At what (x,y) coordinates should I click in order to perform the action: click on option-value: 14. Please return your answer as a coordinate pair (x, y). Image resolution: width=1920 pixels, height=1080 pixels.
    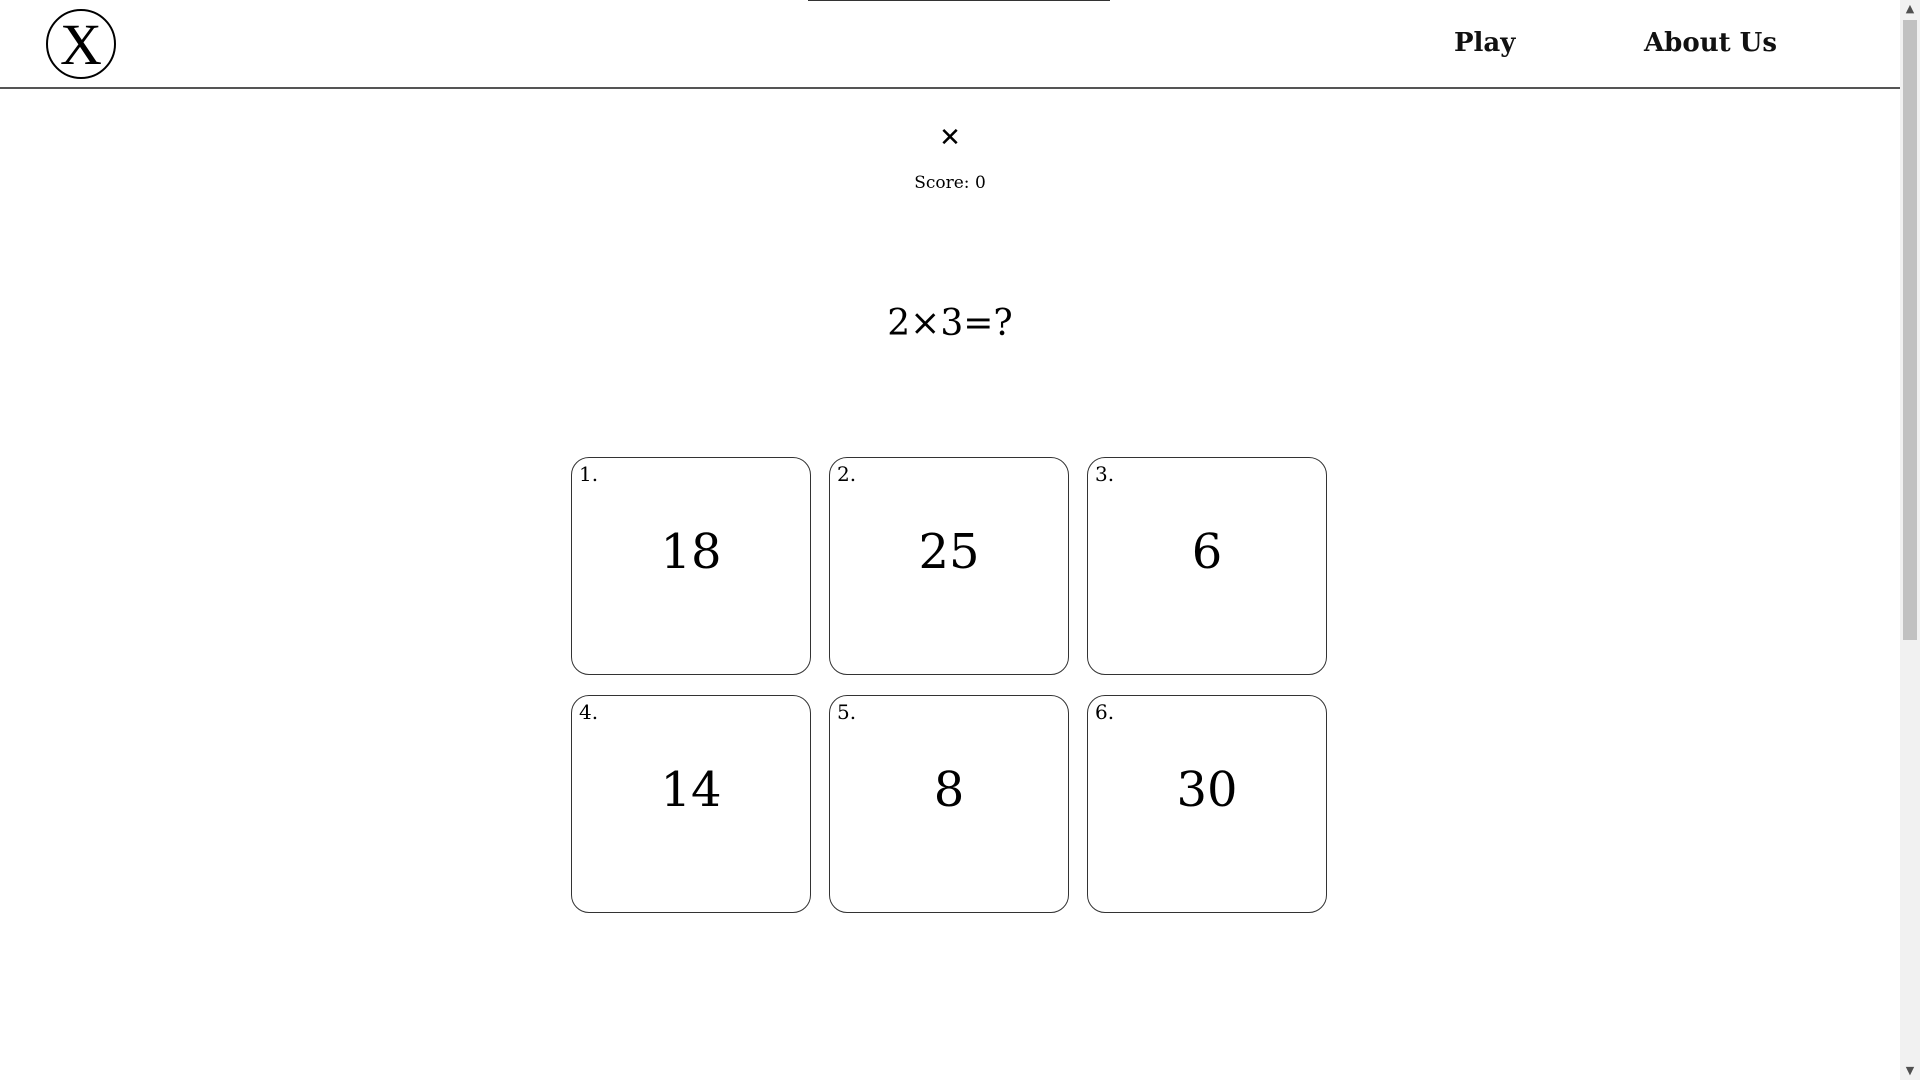
    Looking at the image, I should click on (691, 790).